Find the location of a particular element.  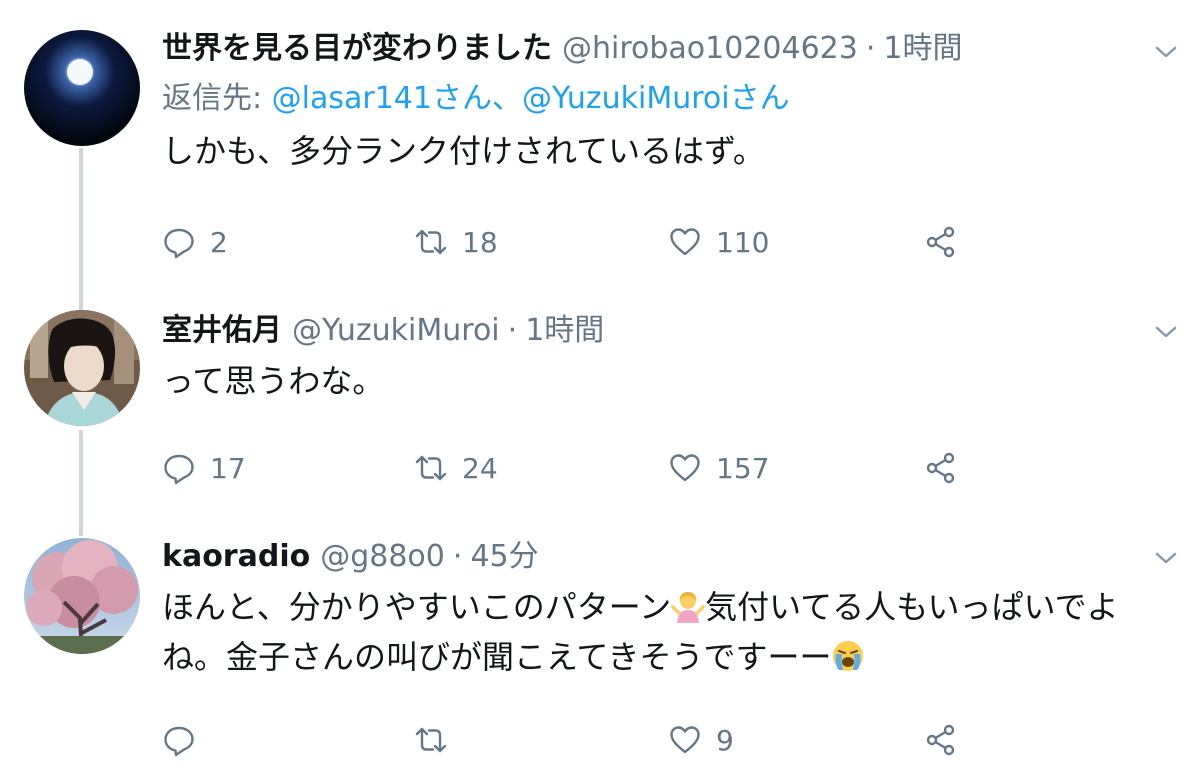

reply-button: 2 is located at coordinates (195, 242).